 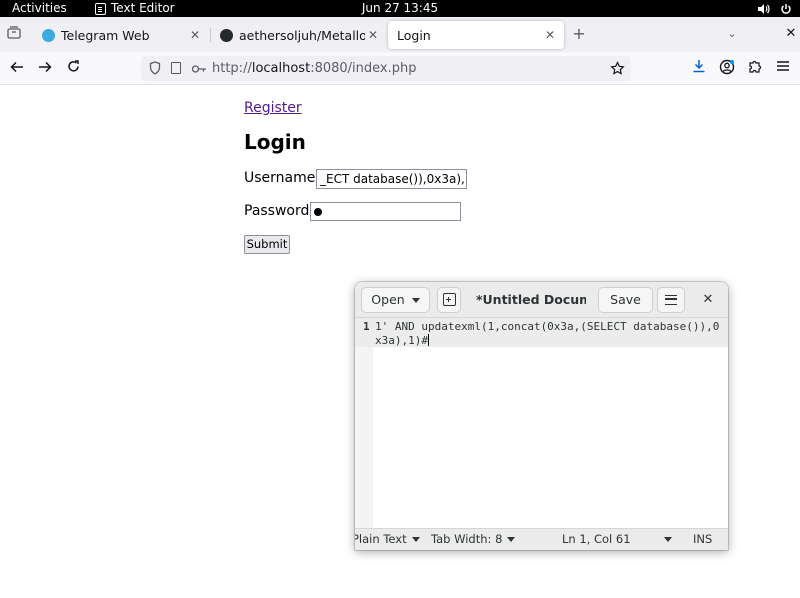 I want to click on account-icon, so click(x=727, y=68).